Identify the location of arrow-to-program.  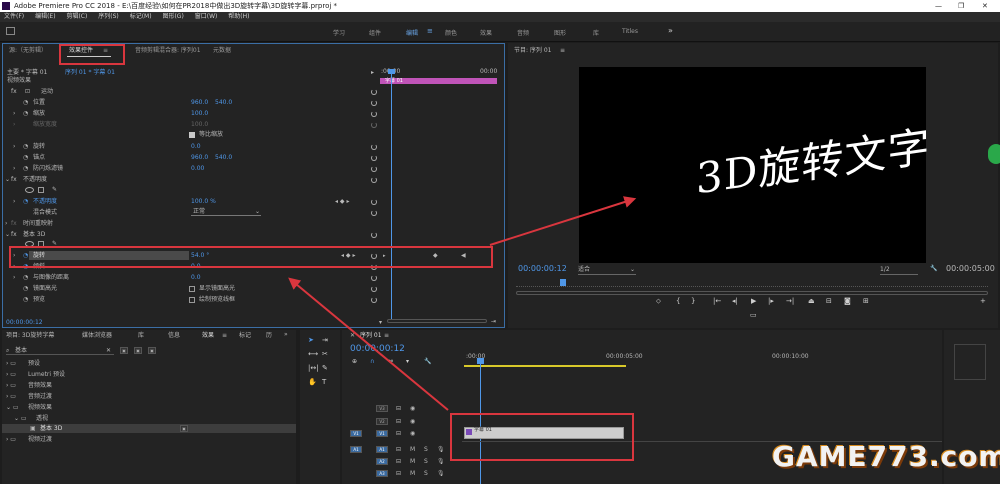
(563, 221).